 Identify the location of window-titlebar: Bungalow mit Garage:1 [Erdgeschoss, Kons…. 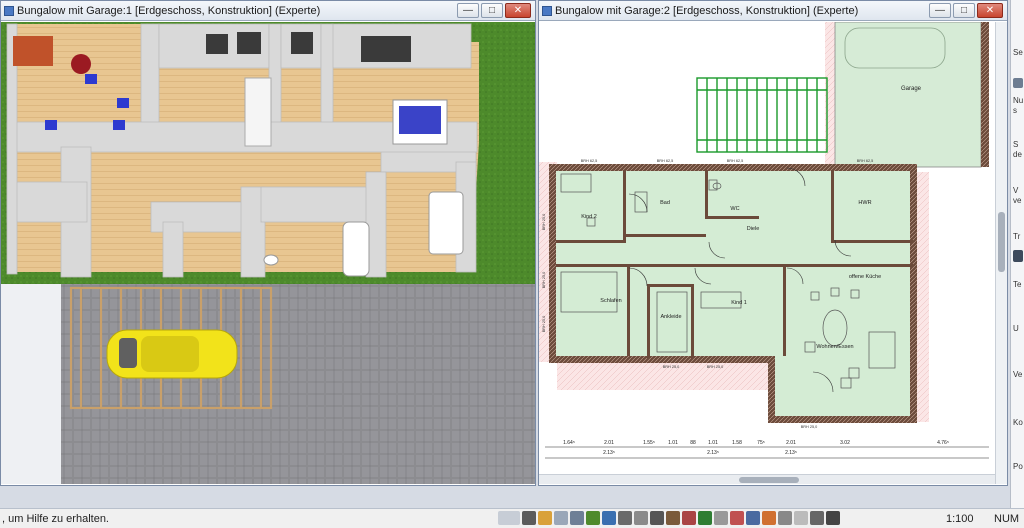
(268, 11).